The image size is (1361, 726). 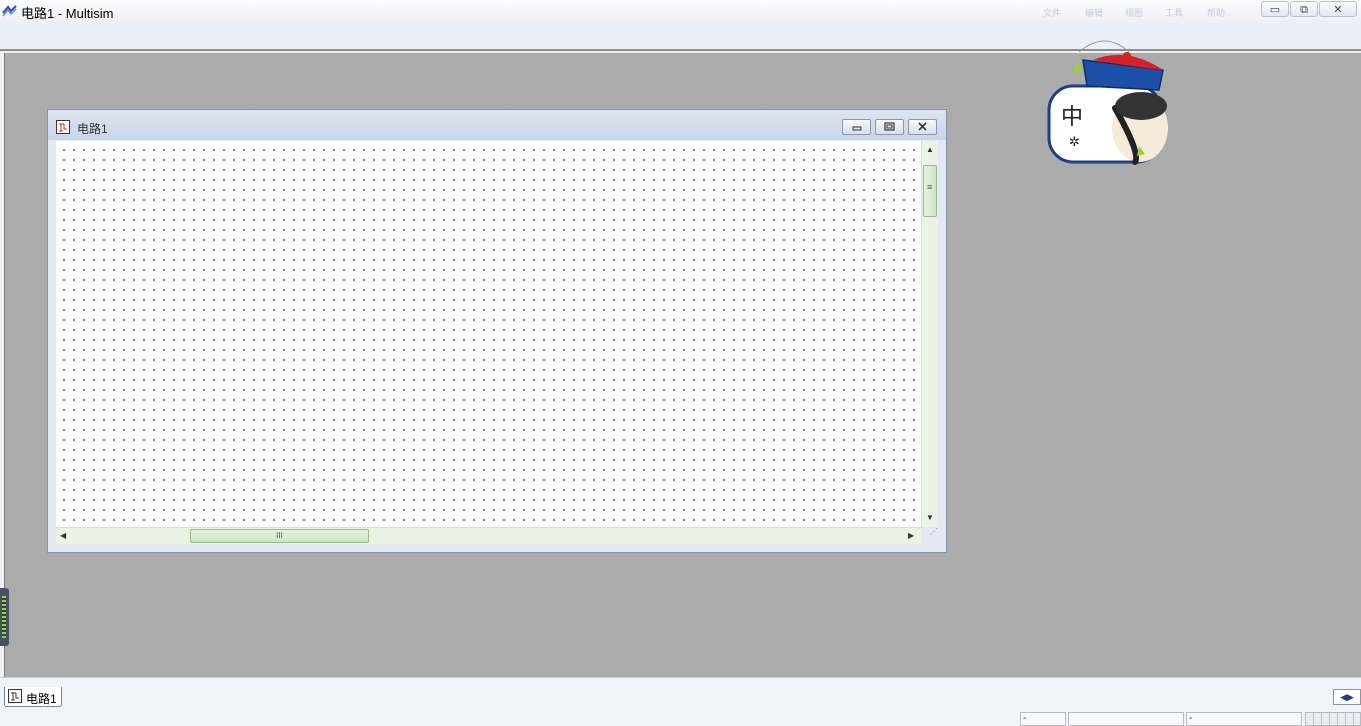 I want to click on ghost-menu-edit: 编辑, so click(x=1094, y=13).